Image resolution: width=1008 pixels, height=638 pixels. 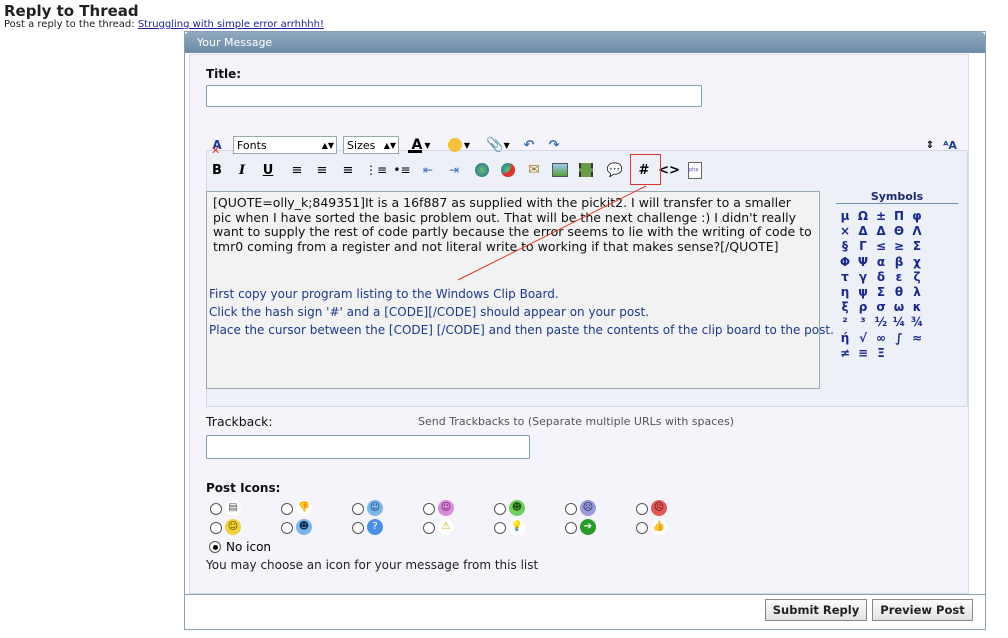 I want to click on symbol-item: Ξ, so click(x=881, y=353).